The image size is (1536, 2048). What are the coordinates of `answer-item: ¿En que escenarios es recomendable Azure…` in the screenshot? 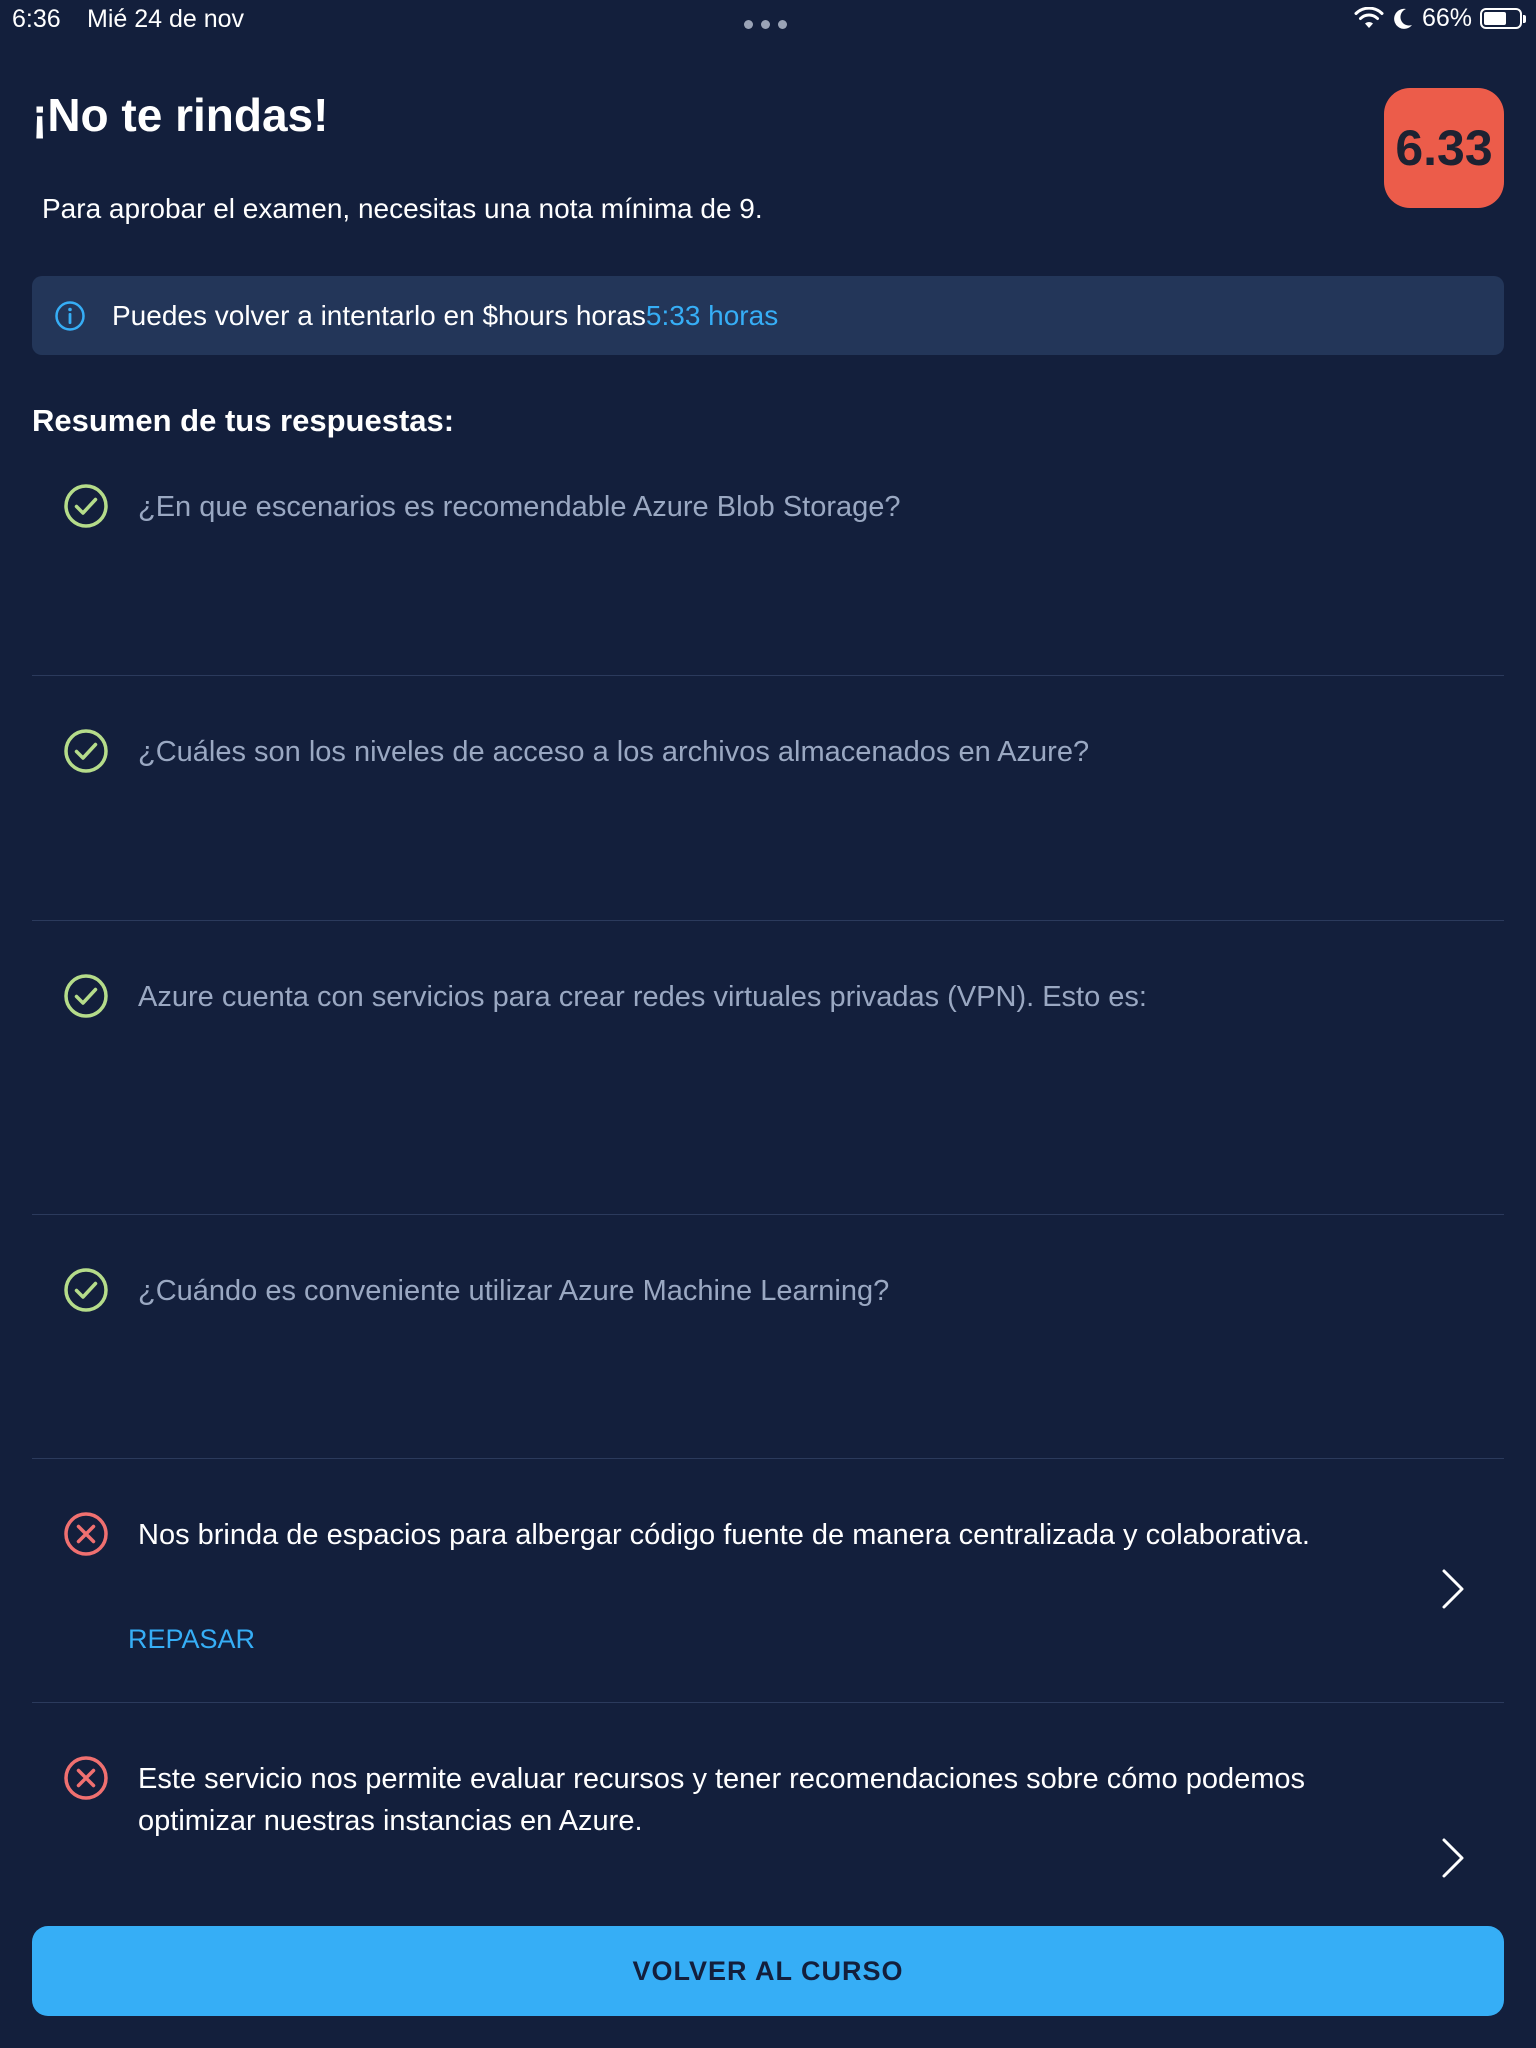 It's located at (768, 564).